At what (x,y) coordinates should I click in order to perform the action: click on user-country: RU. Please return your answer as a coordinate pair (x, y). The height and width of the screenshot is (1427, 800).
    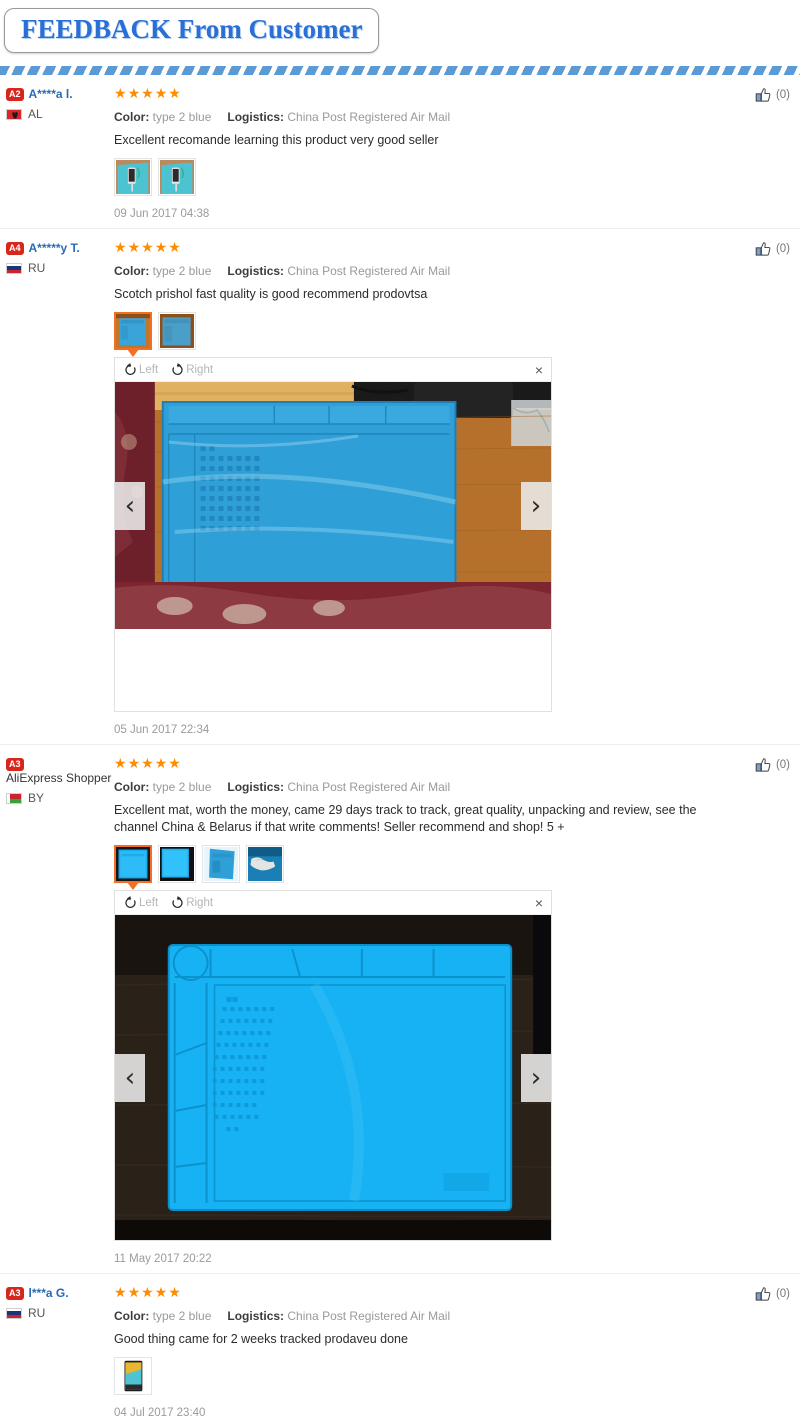
    Looking at the image, I should click on (60, 1313).